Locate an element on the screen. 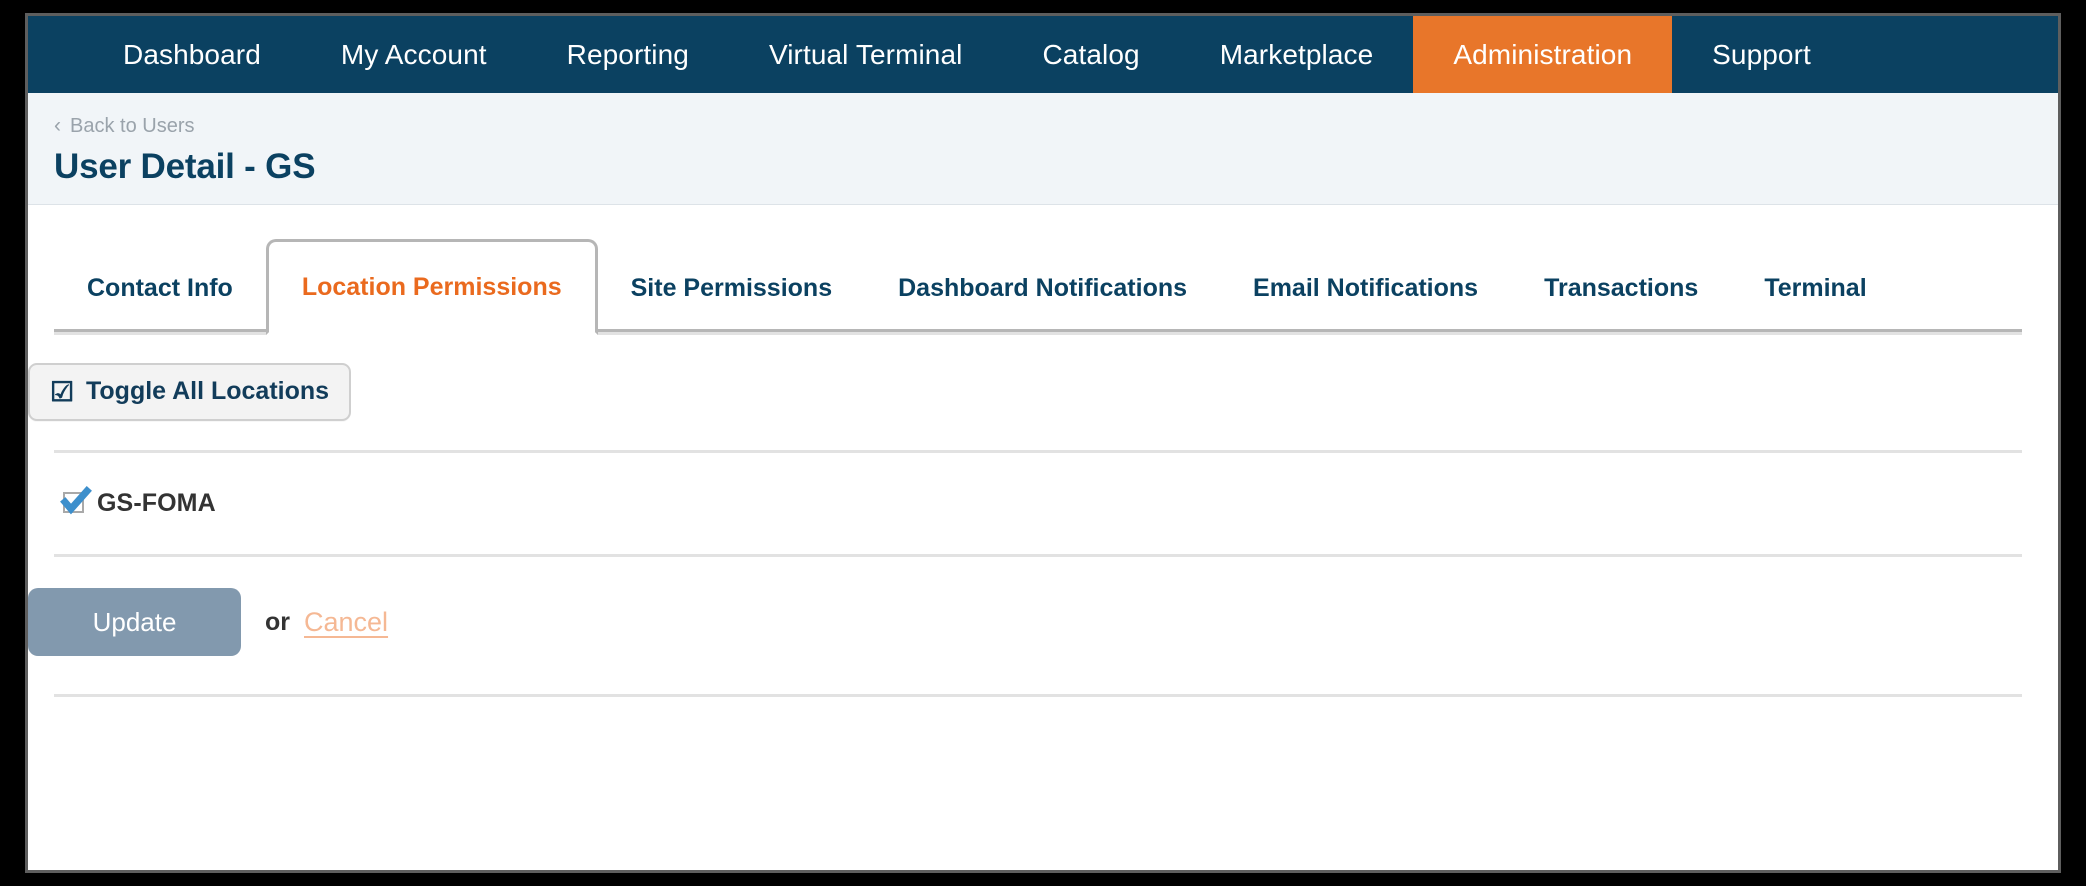 This screenshot has height=886, width=2086. tab-contact-info: Contact Info is located at coordinates (160, 288).